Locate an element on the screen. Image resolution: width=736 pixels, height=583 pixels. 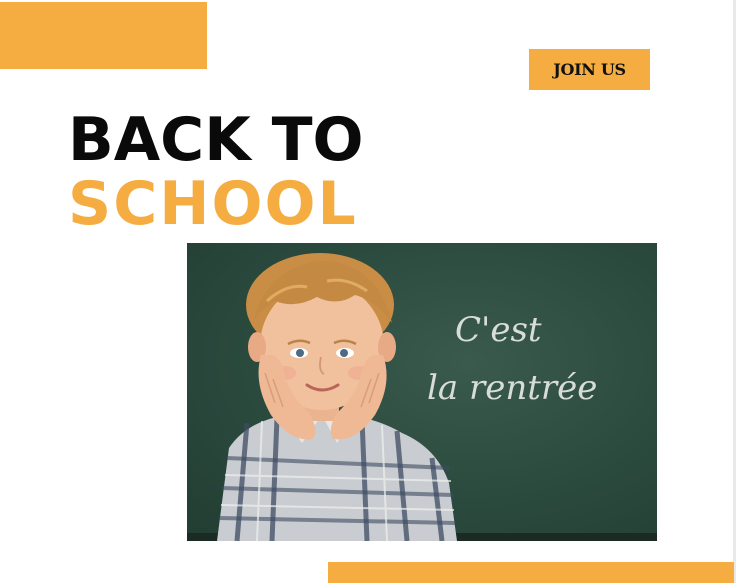
headline-line-back-to: BACK TO is located at coordinates (216, 140).